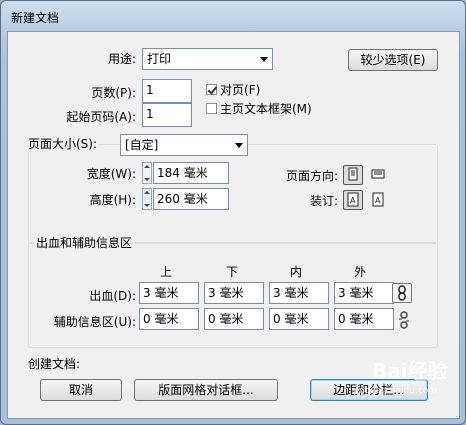  I want to click on facing-pages-label: 对页(F), so click(240, 90).